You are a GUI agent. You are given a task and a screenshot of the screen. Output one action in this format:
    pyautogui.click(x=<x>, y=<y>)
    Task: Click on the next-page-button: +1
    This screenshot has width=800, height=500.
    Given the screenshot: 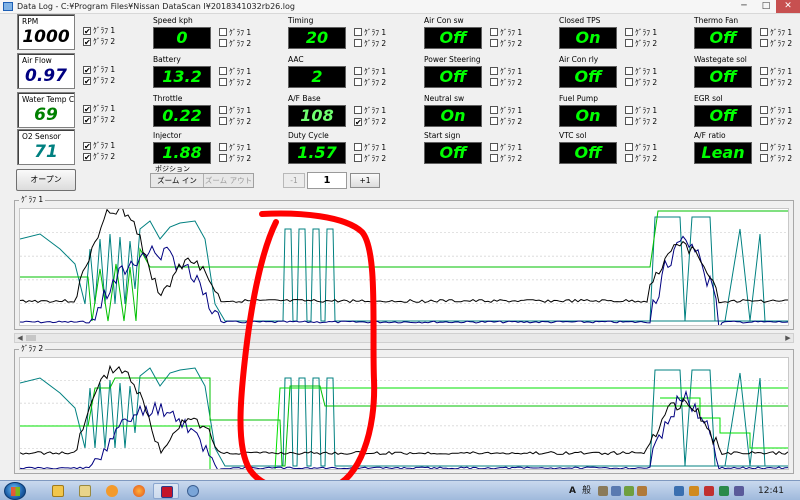 What is the action you would take?
    pyautogui.click(x=365, y=180)
    